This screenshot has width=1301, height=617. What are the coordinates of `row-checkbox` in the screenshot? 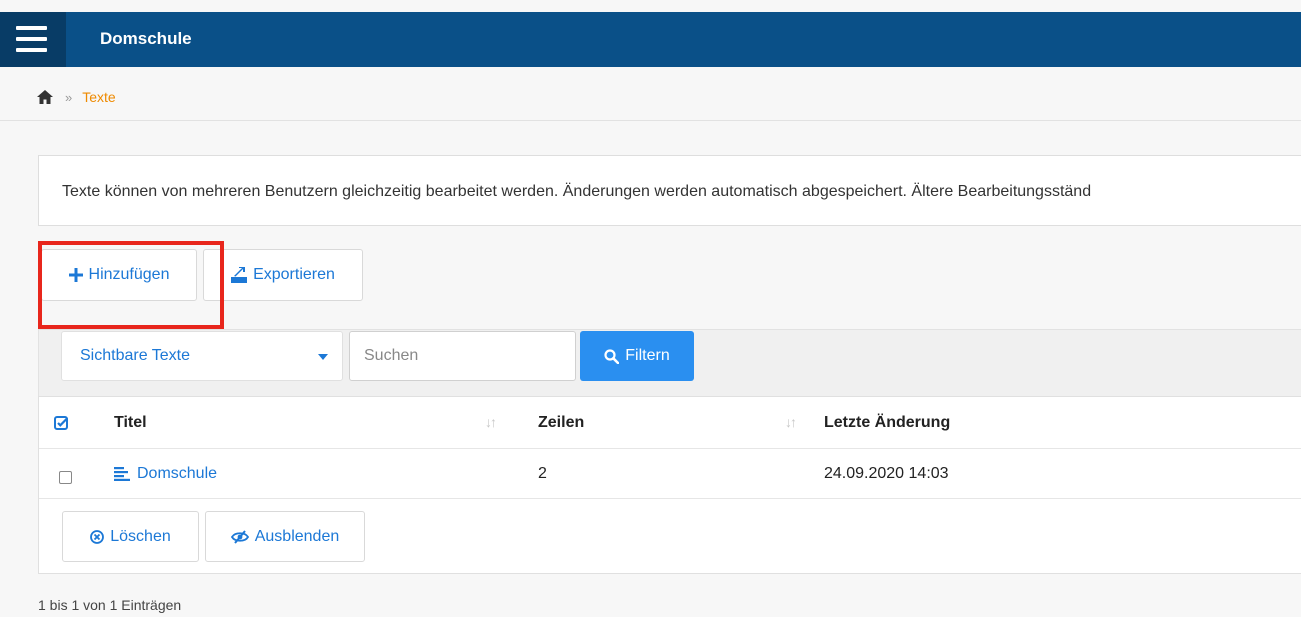 It's located at (65, 477).